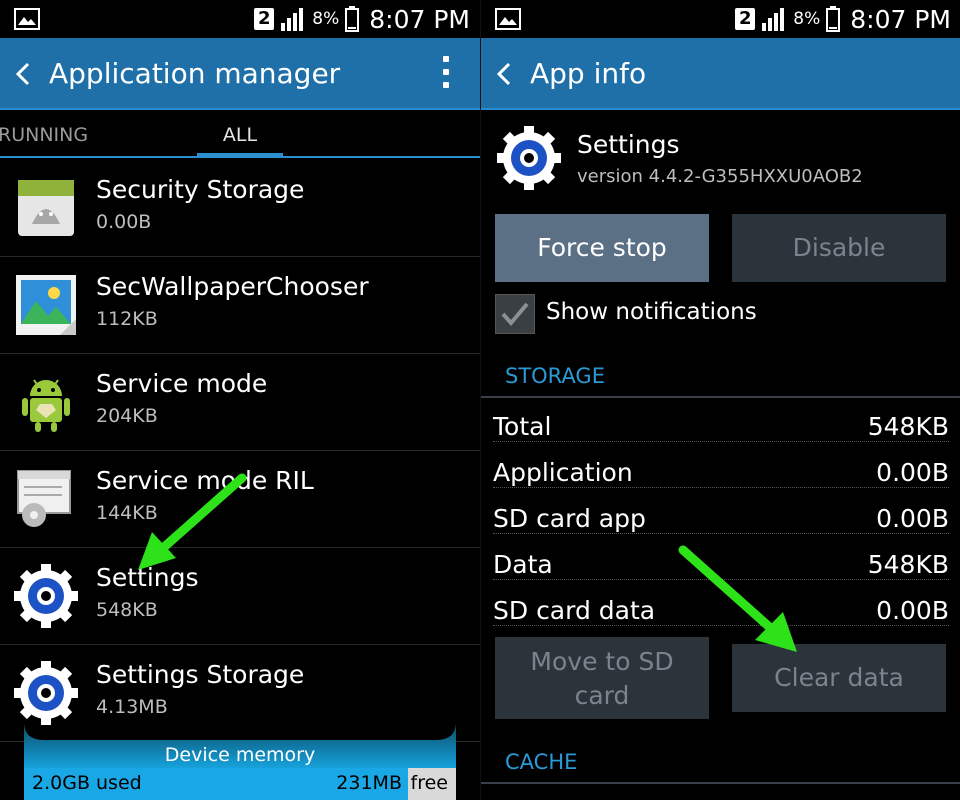  Describe the element at coordinates (46, 305) in the screenshot. I see `wallpaper-chooser-icon` at that location.